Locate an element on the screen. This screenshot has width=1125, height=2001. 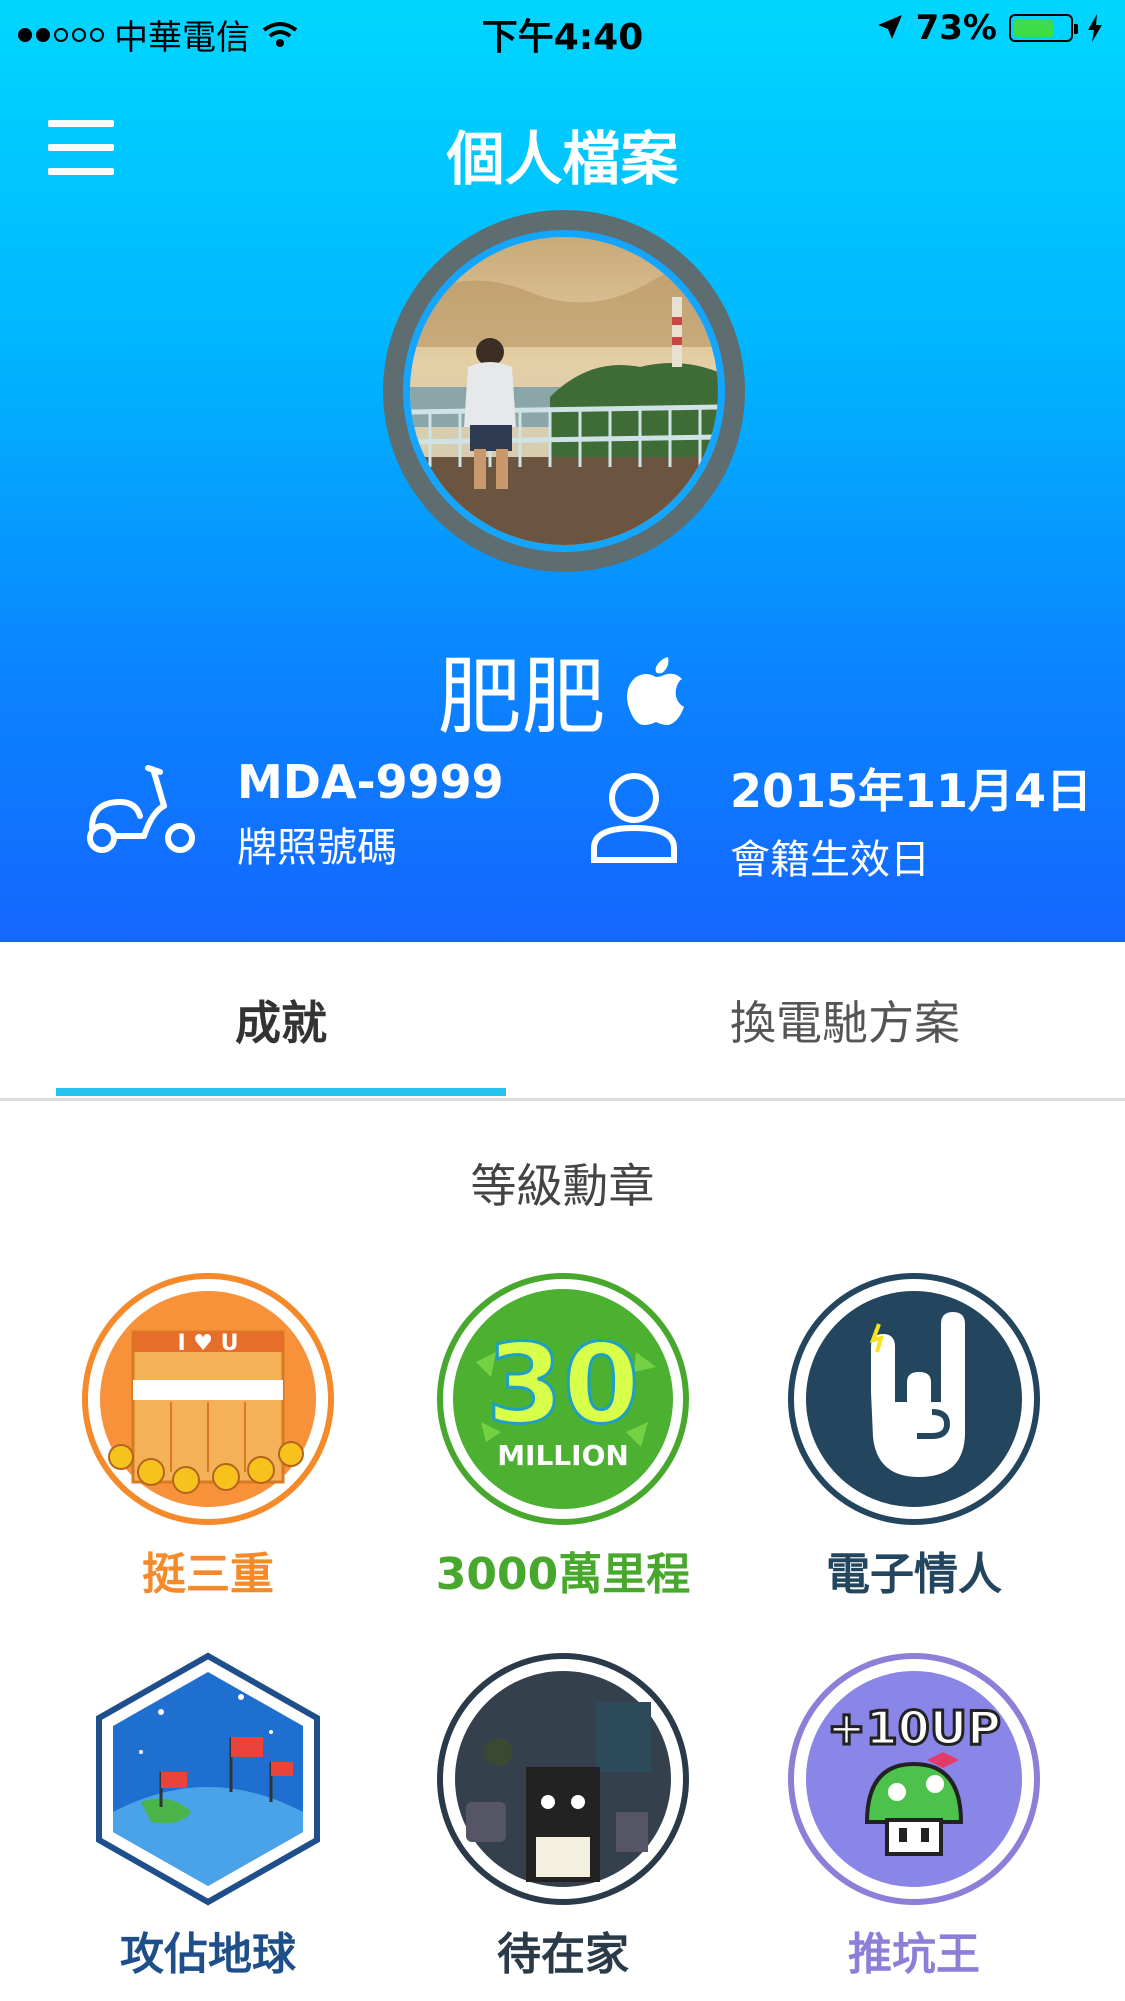
active-tab-indicator is located at coordinates (281, 1092).